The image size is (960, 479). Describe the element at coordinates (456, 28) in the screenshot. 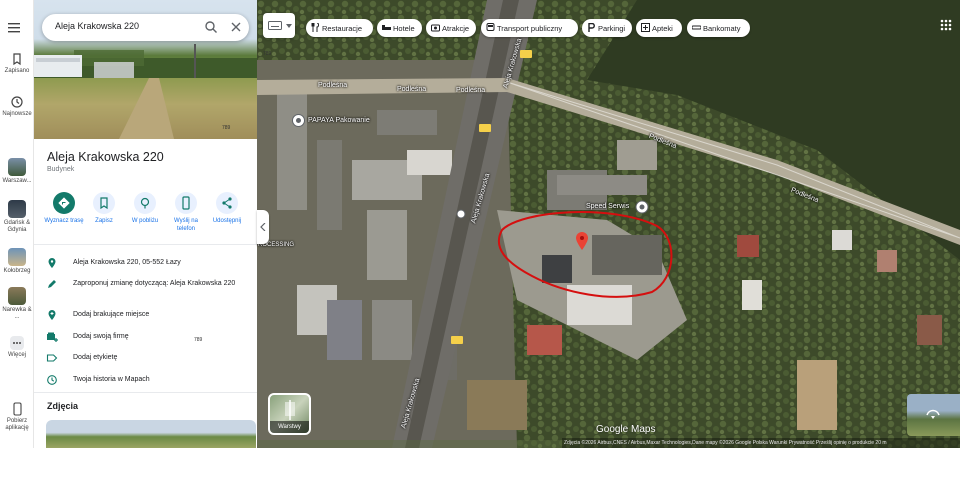

I see `chip-label: Atrakcje` at that location.